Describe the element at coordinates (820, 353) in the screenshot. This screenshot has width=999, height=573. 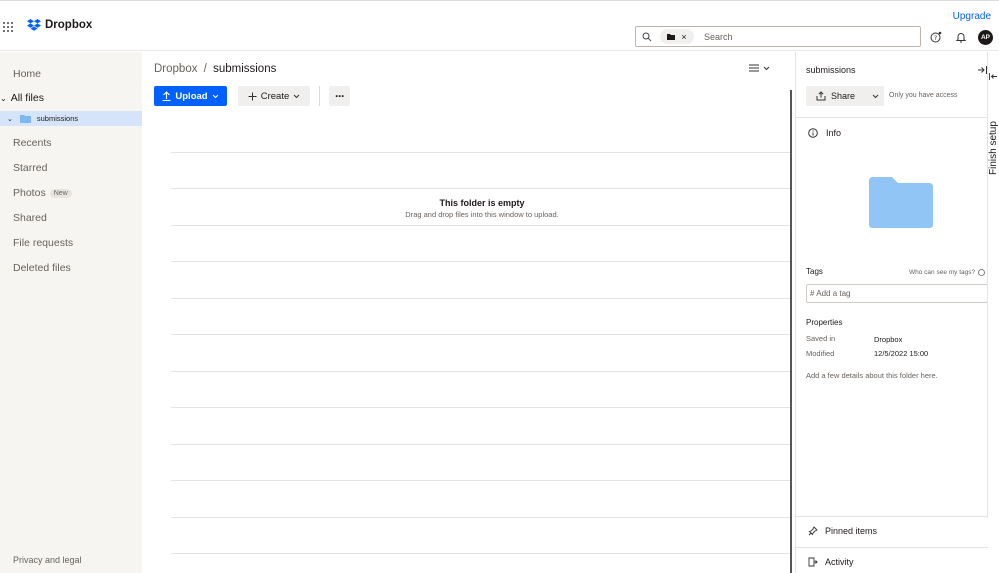
I see `modified-label: Modified` at that location.